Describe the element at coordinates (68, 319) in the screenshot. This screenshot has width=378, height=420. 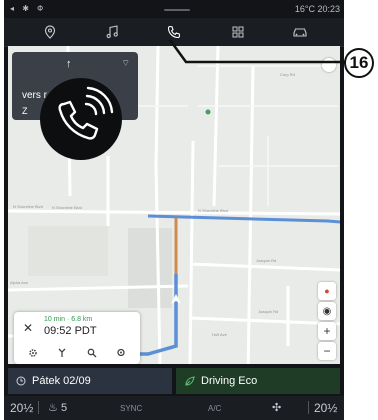
I see `trip-eta: 10 min · 6.8 km` at that location.